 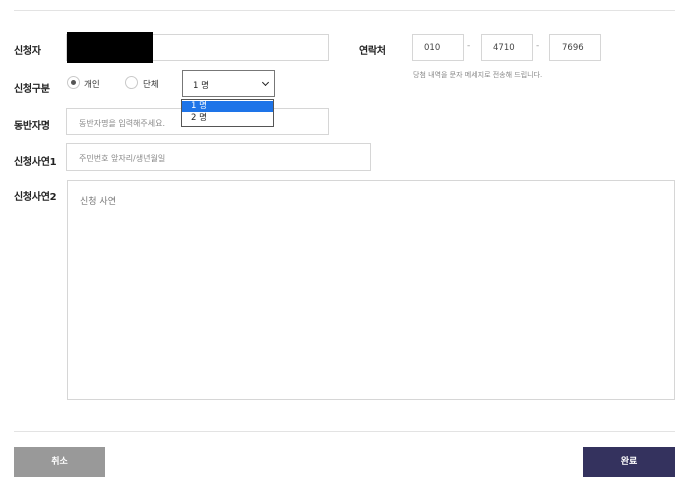 I want to click on phone-part3-input: 7696, so click(x=575, y=47).